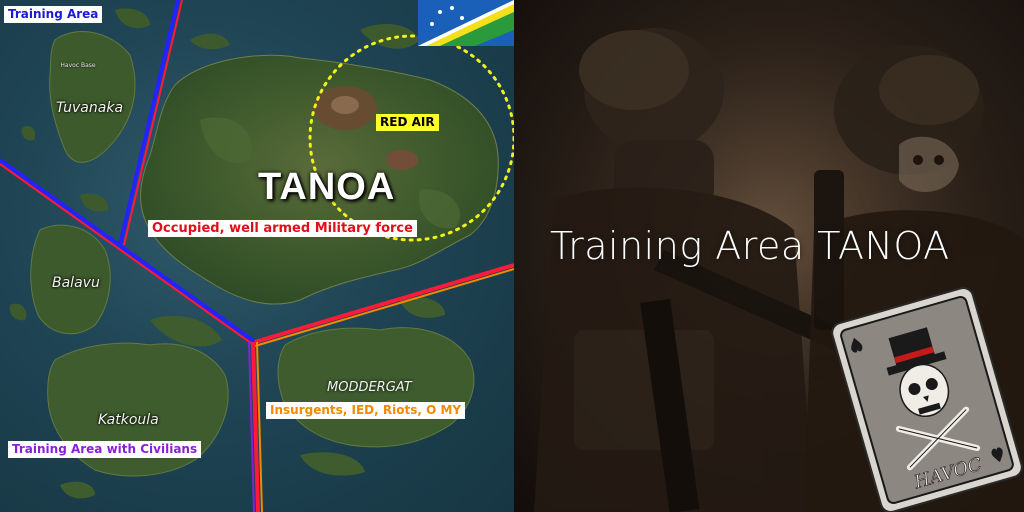 This screenshot has width=1024, height=512. Describe the element at coordinates (369, 387) in the screenshot. I see `moddergat-label: MODDERGAT` at that location.